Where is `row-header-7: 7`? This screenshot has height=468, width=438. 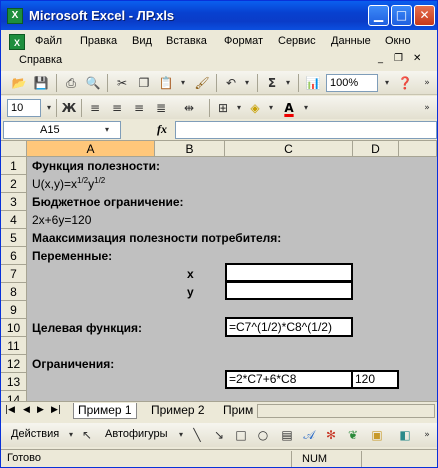
row-header-7: 7 is located at coordinates (14, 274).